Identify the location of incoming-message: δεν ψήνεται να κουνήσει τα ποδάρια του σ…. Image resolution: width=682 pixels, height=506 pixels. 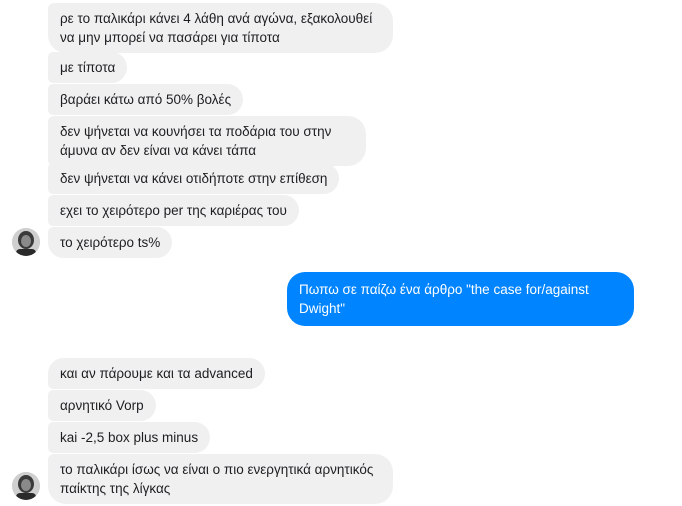
(207, 141).